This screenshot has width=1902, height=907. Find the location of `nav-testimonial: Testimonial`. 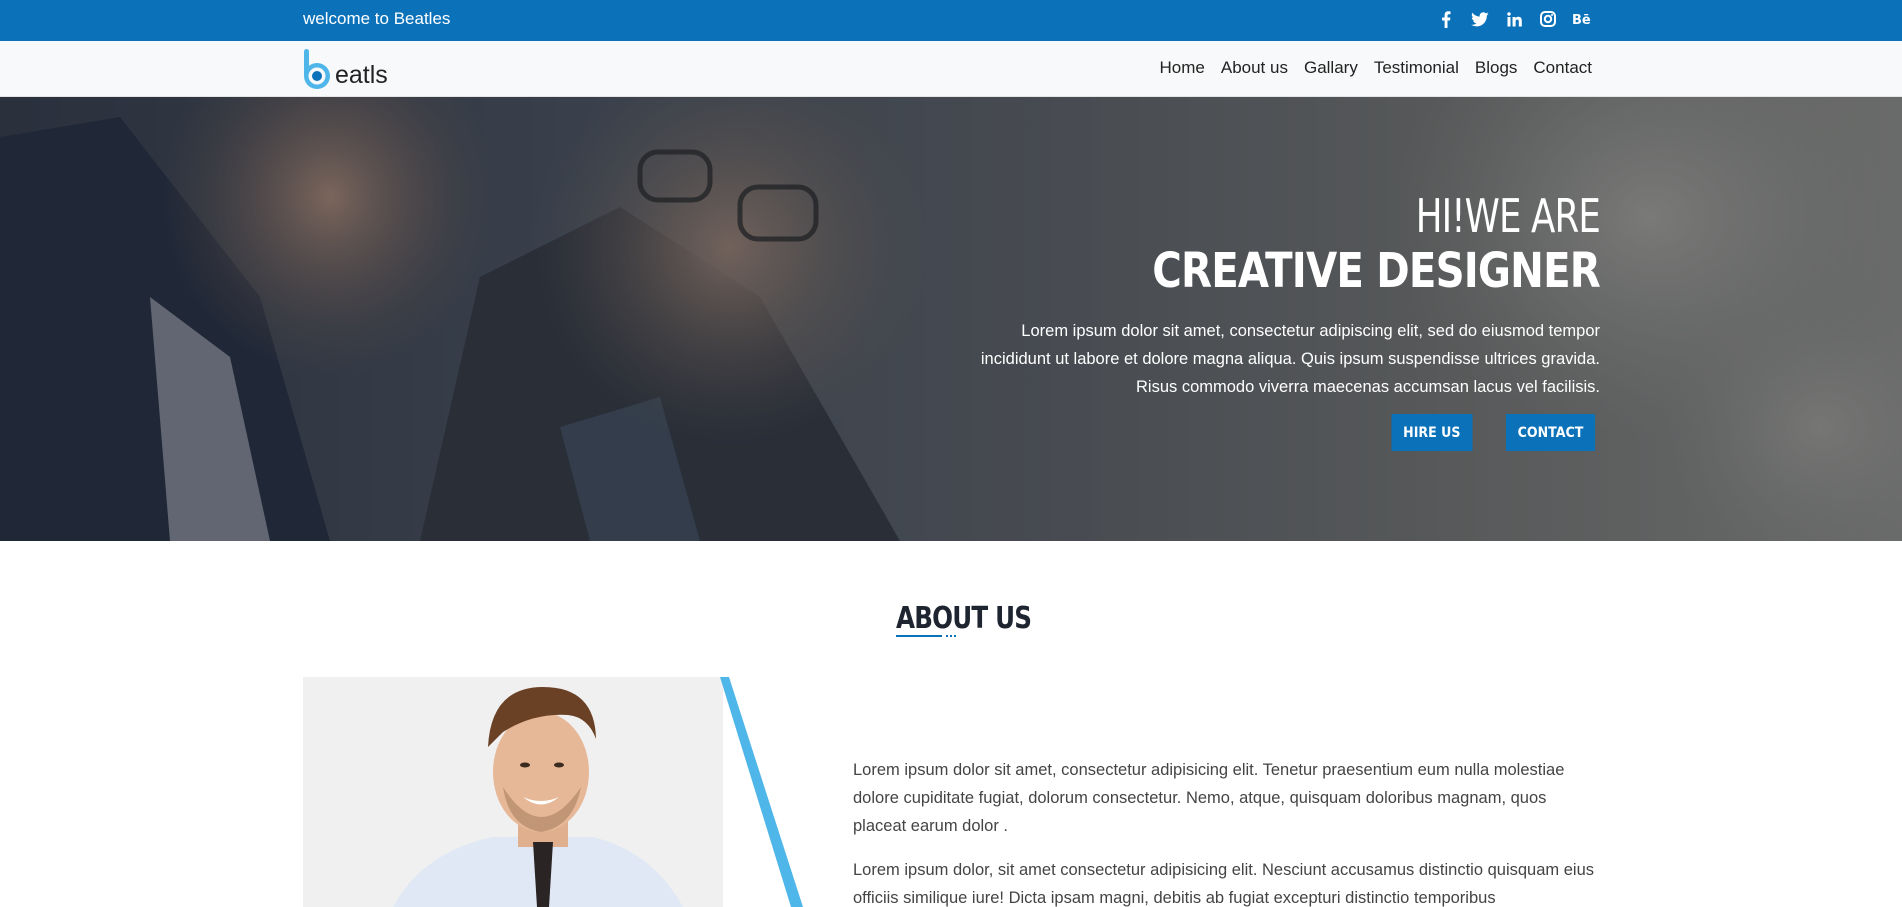

nav-testimonial: Testimonial is located at coordinates (1416, 68).